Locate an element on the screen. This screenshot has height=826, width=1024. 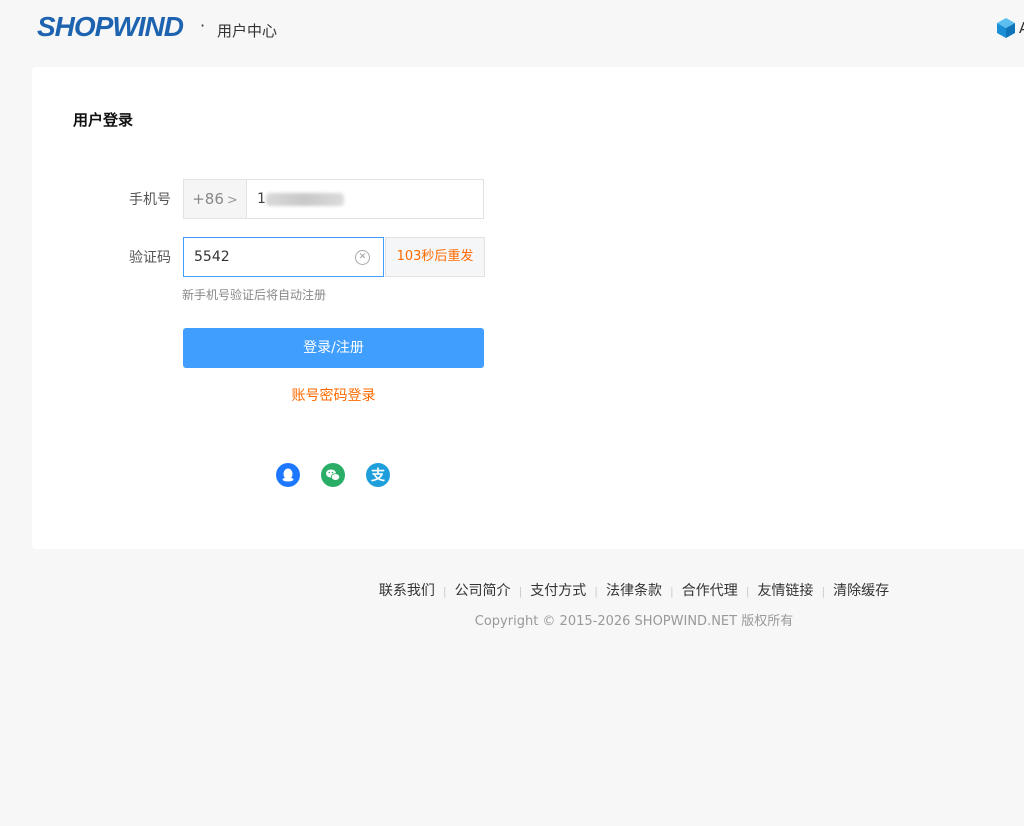
code-field: 5542 ✕ is located at coordinates (283, 257).